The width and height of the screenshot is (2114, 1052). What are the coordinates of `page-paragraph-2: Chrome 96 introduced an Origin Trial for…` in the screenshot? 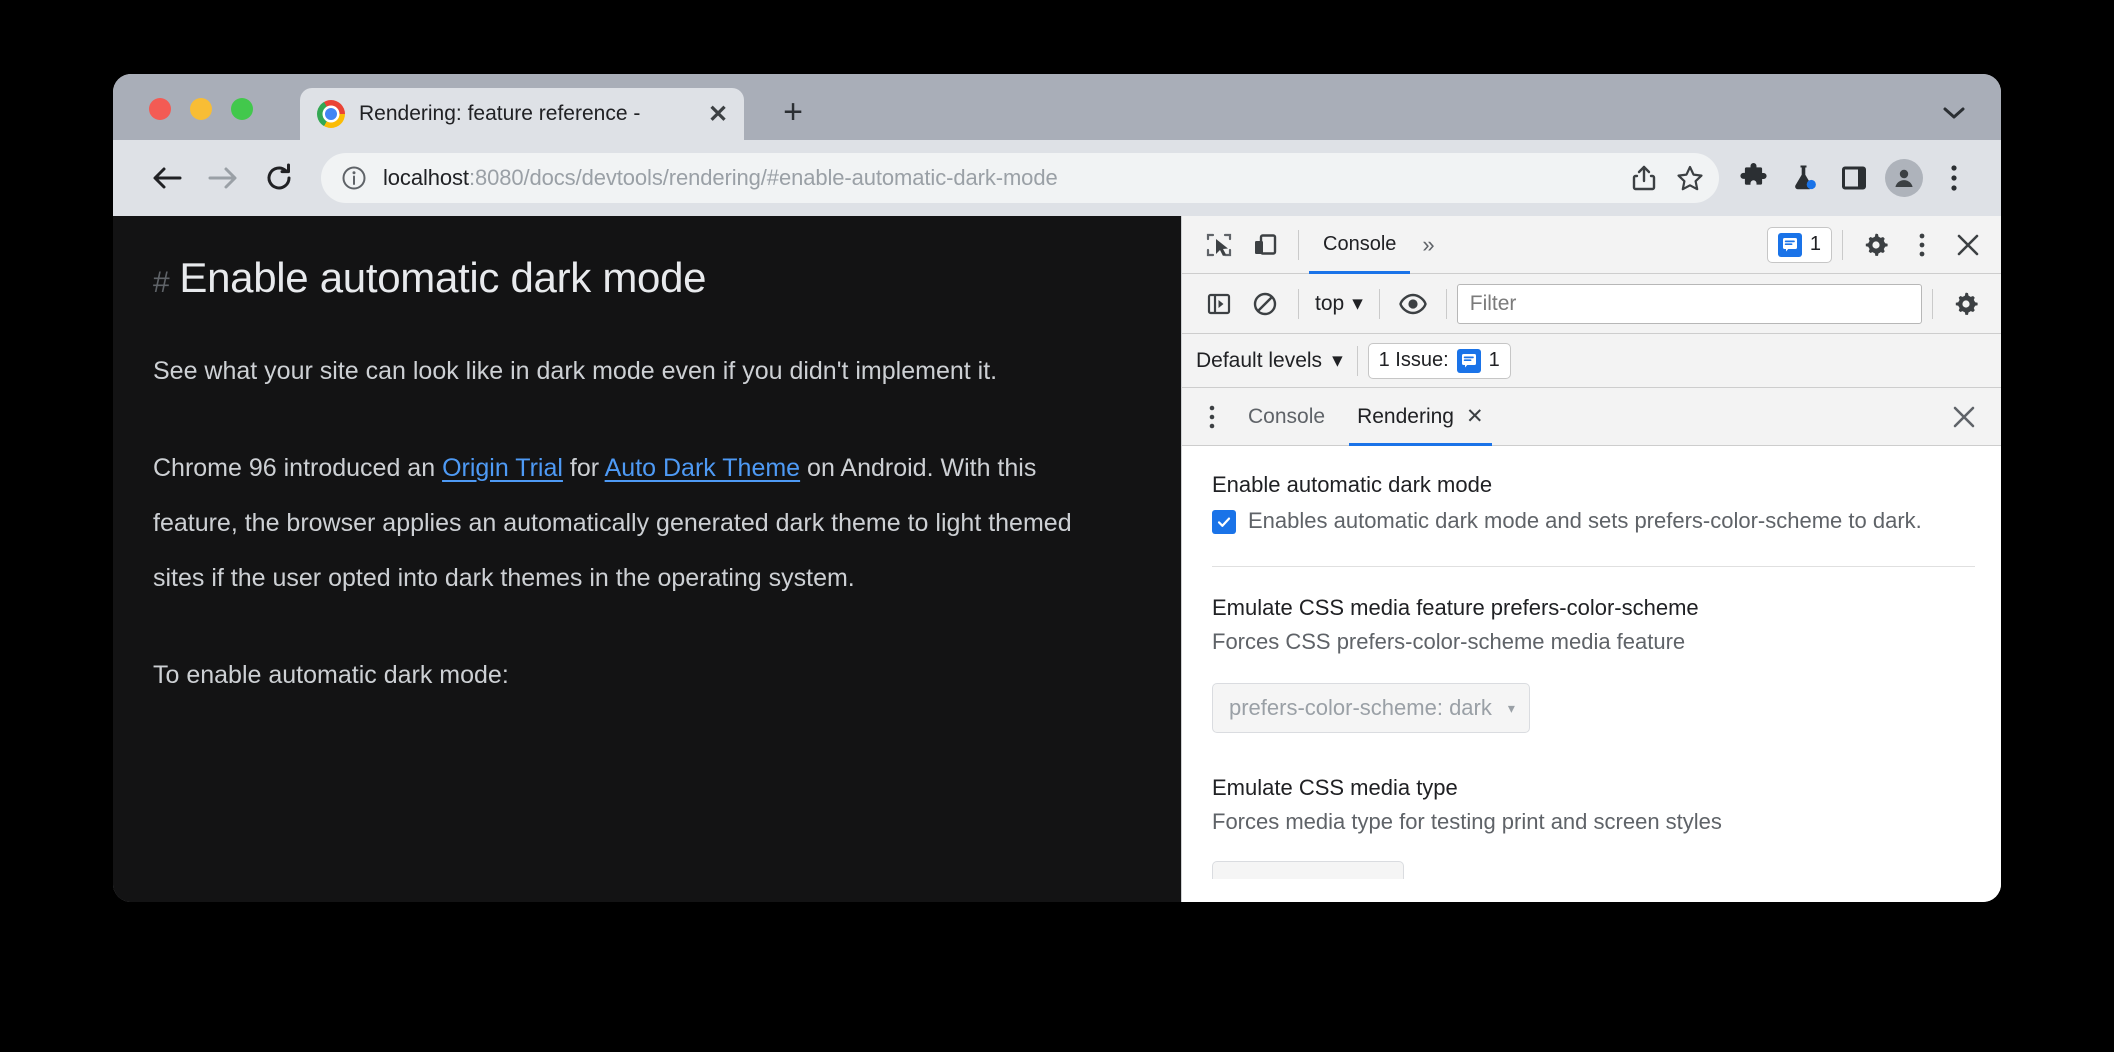 It's located at (633, 523).